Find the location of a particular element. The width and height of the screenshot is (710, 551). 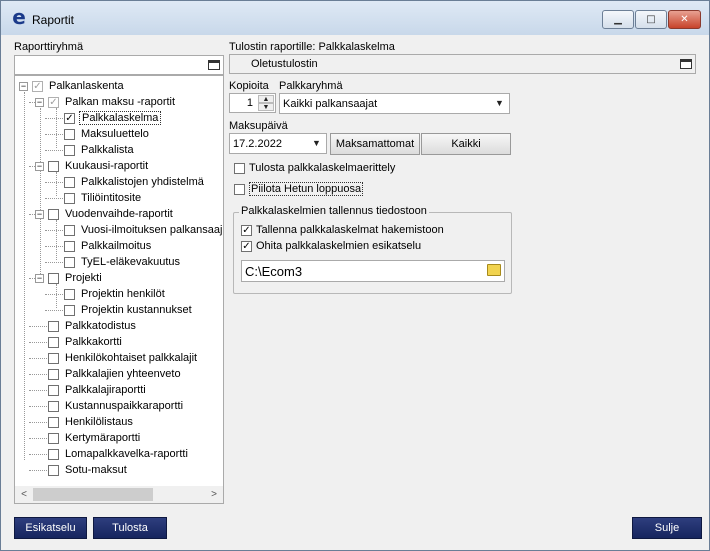

hide-hetu-checkbox is located at coordinates (239, 189).